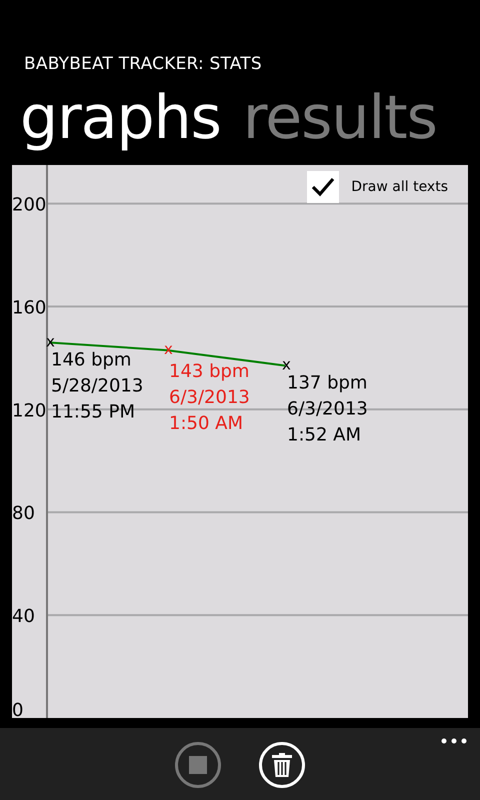  What do you see at coordinates (93, 411) in the screenshot?
I see `point-label: 11:55 PM` at bounding box center [93, 411].